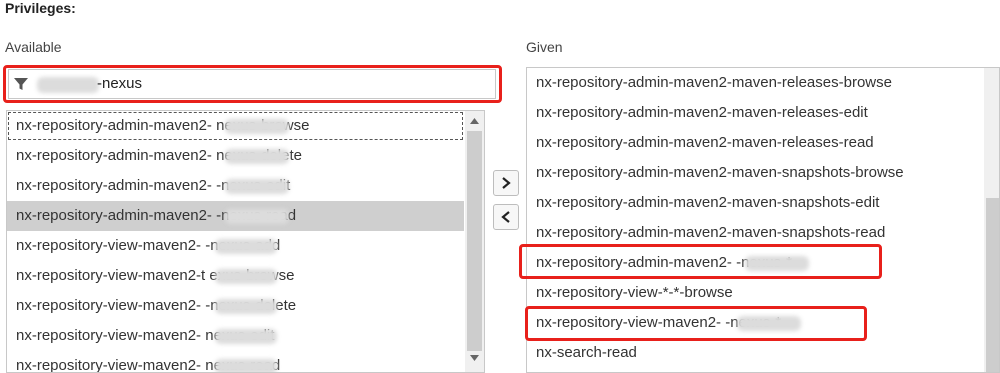  Describe the element at coordinates (582, 353) in the screenshot. I see `given-item: nx-search-read` at that location.